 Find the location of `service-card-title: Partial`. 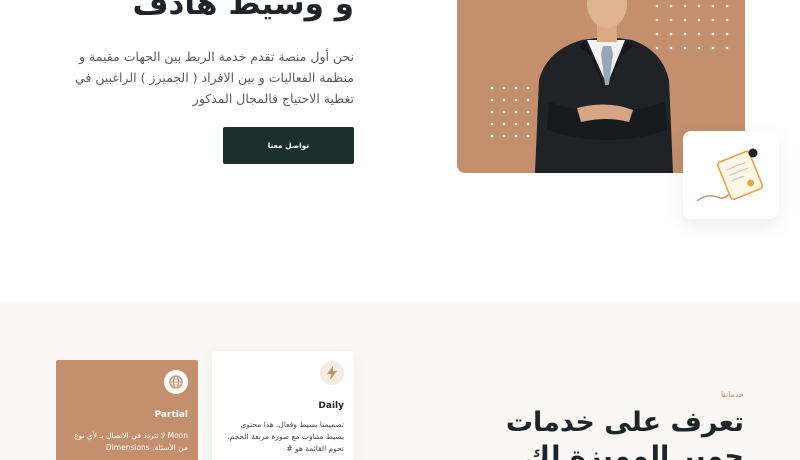

service-card-title: Partial is located at coordinates (171, 415).